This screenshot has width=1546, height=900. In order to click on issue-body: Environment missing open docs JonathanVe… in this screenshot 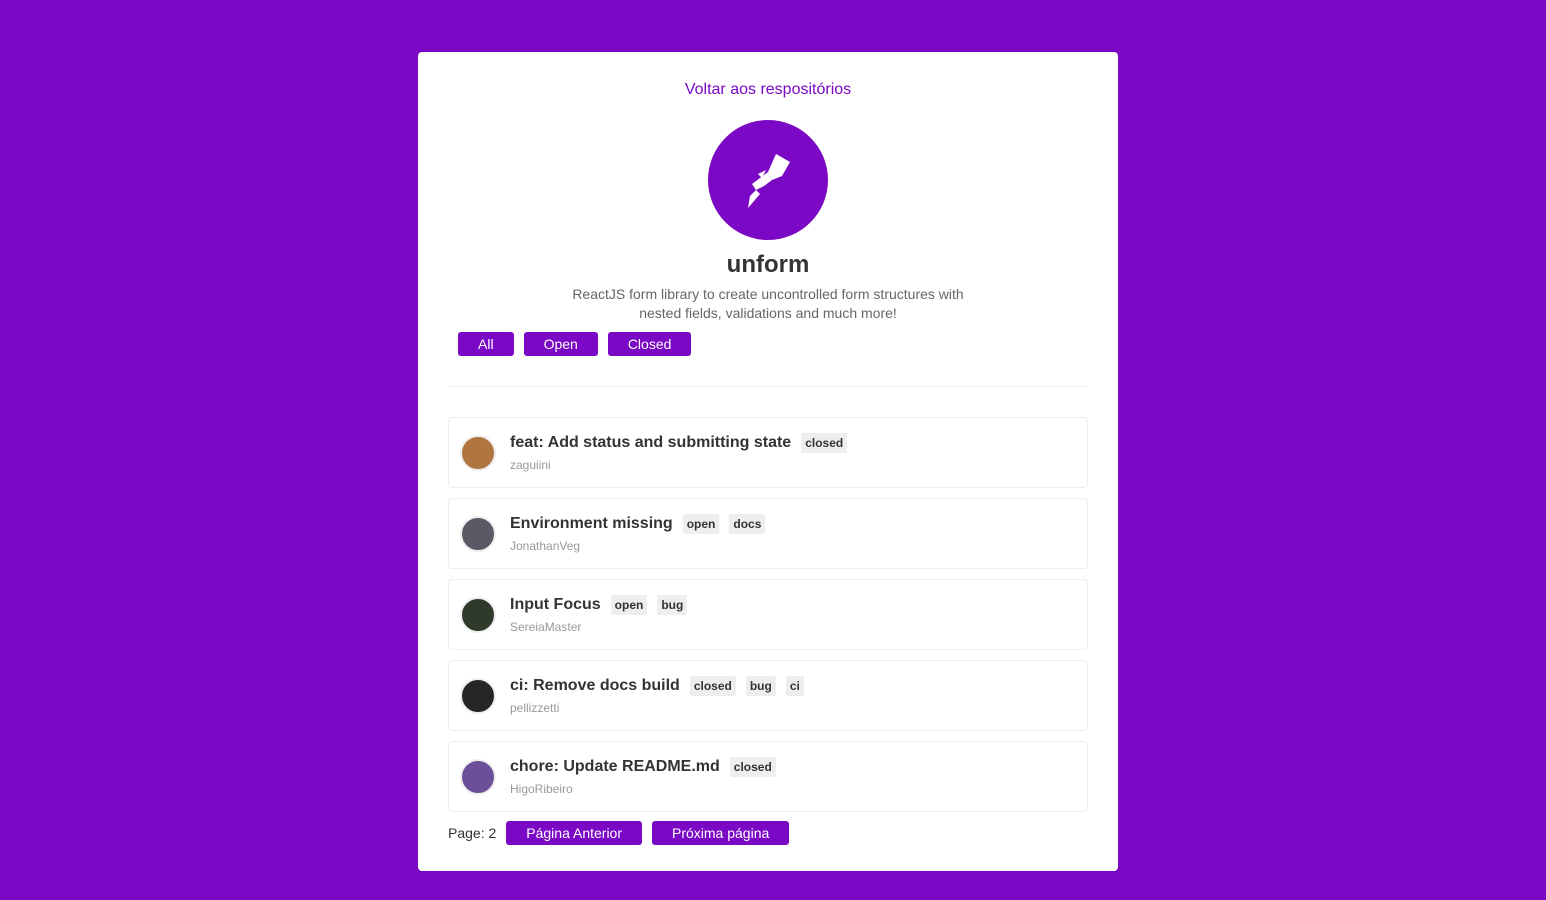, I will do `click(638, 533)`.